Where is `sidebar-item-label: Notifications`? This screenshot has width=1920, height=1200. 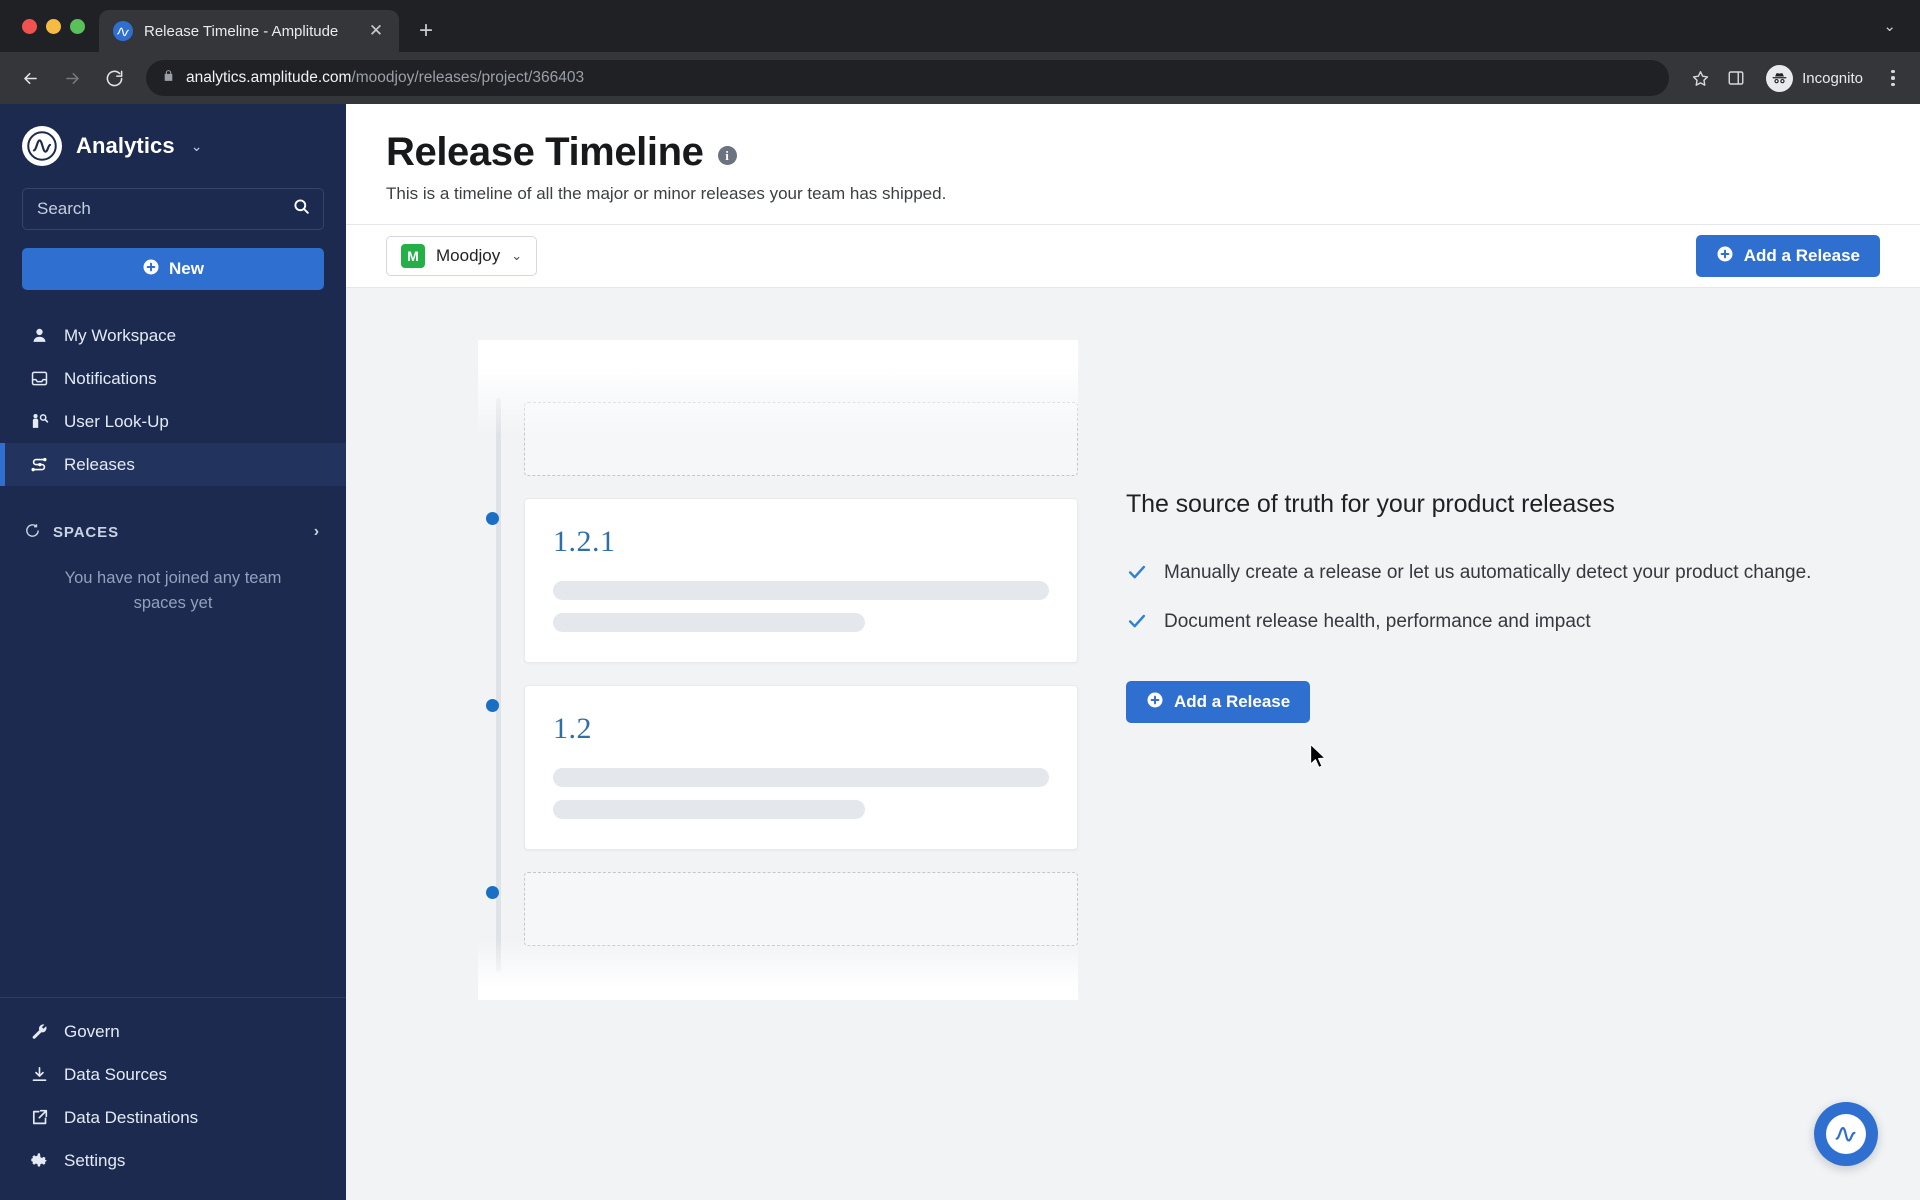 sidebar-item-label: Notifications is located at coordinates (110, 378).